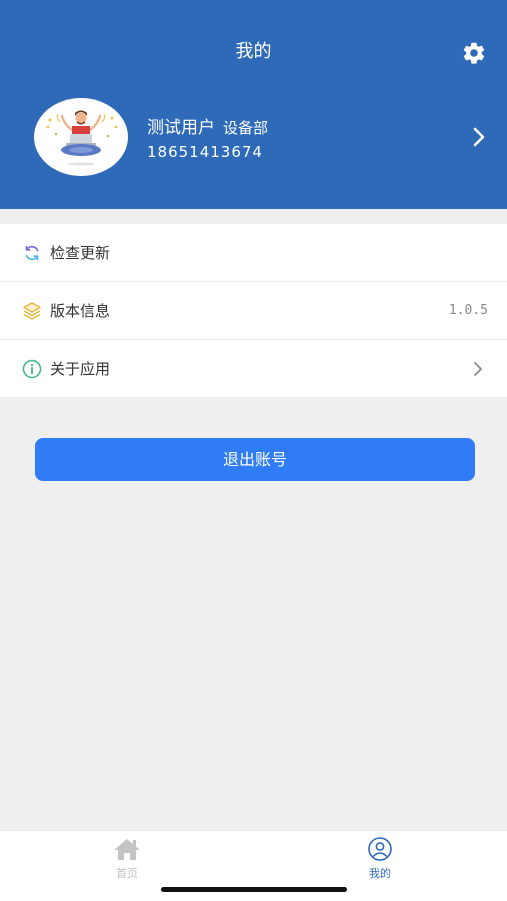 The height and width of the screenshot is (901, 507). I want to click on user-phone: 18651413674, so click(205, 152).